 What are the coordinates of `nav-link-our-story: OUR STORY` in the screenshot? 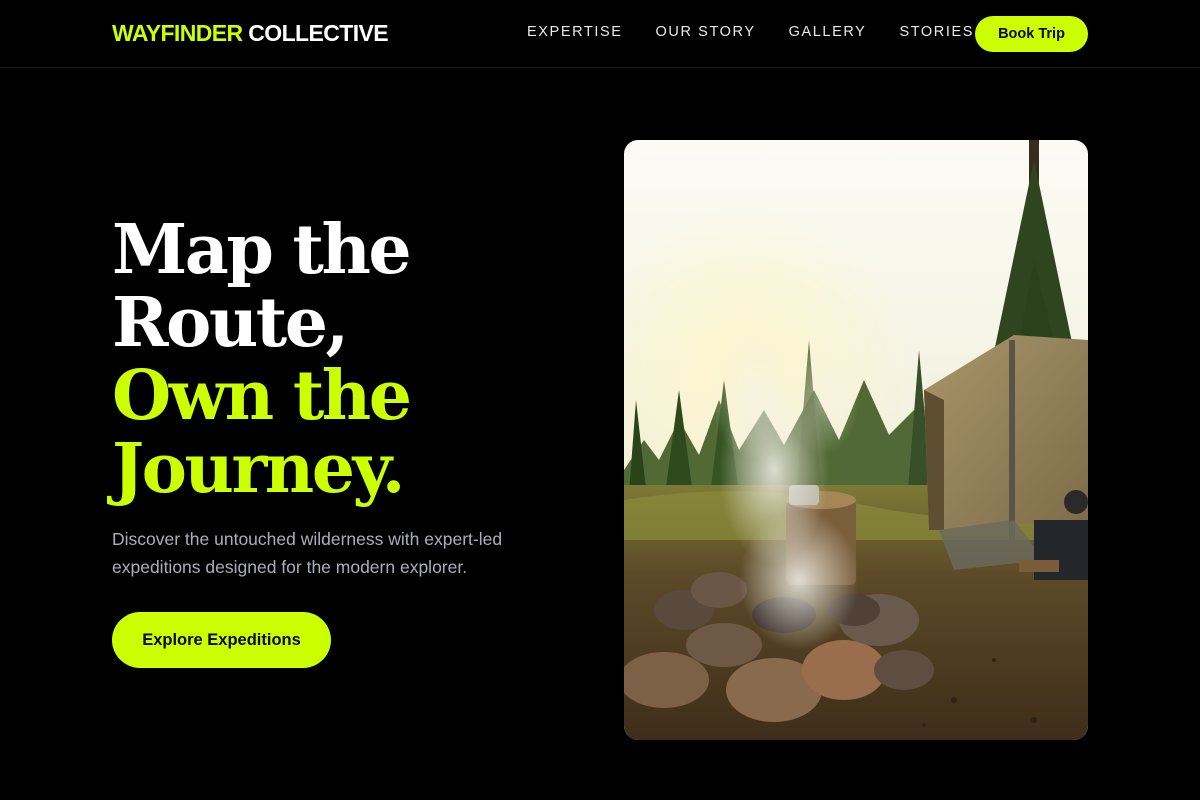 It's located at (706, 32).